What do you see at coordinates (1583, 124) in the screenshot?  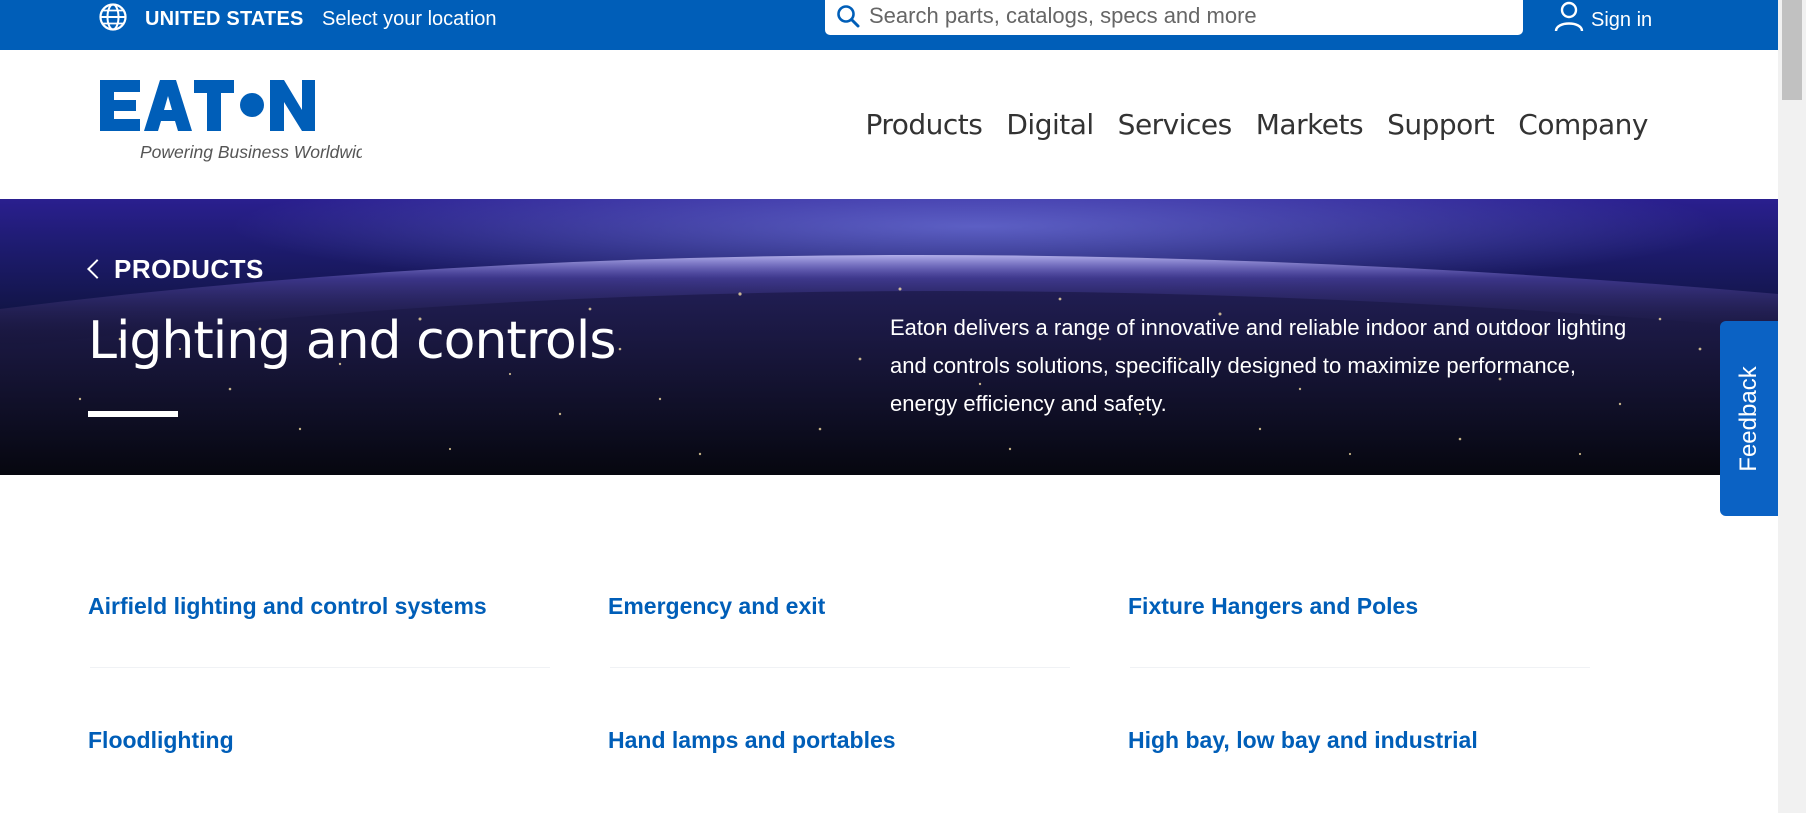 I see `nav-company: Company` at bounding box center [1583, 124].